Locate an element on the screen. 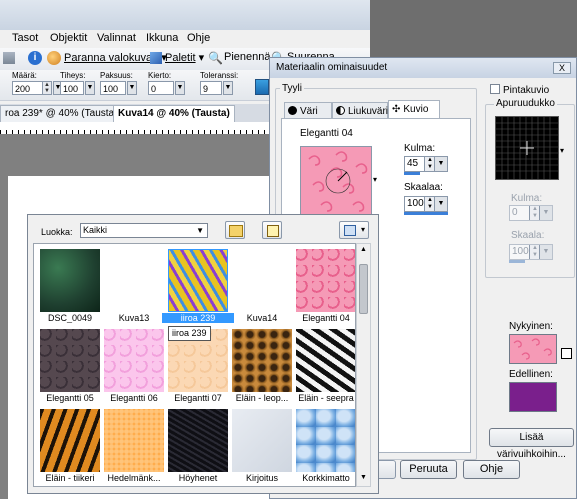  view-options-button: ▾ is located at coordinates (354, 230).